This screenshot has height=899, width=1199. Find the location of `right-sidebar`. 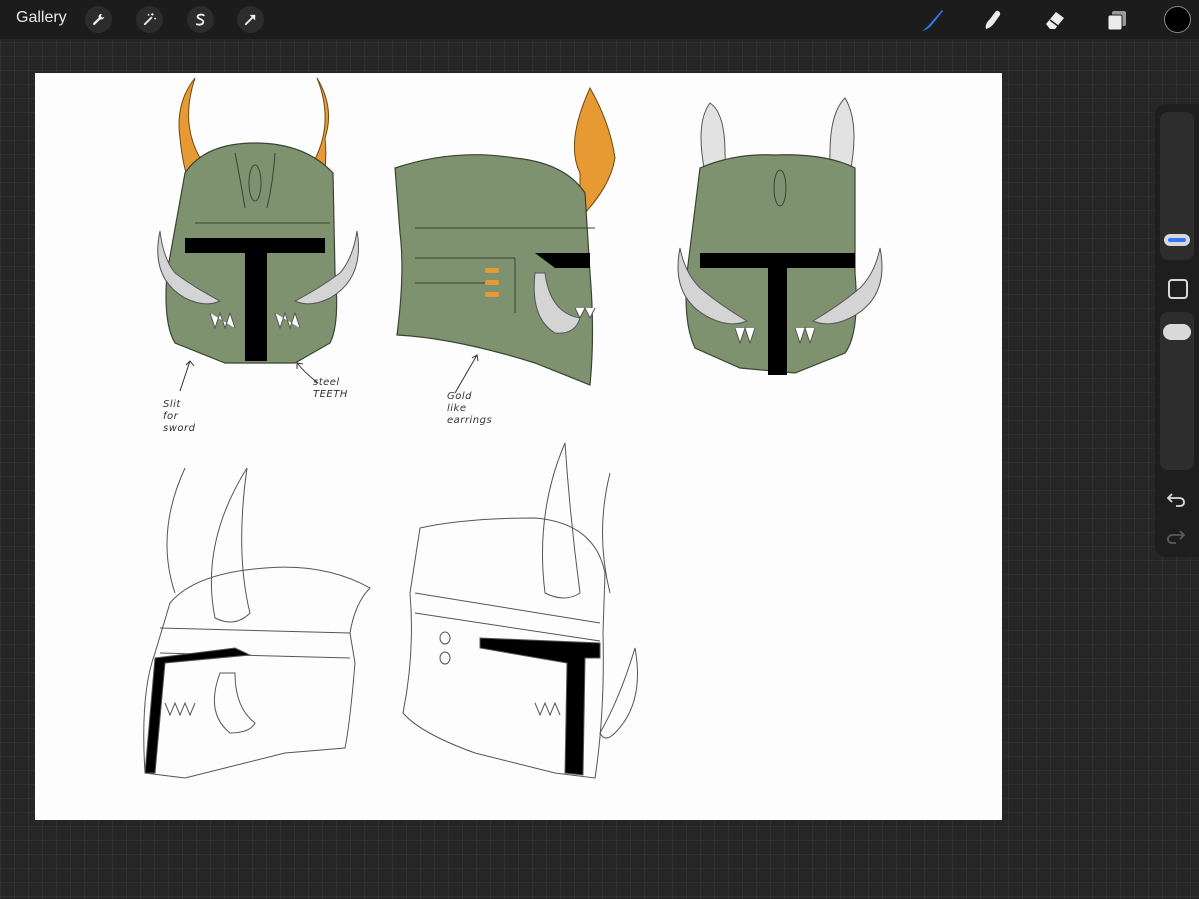

right-sidebar is located at coordinates (1177, 330).